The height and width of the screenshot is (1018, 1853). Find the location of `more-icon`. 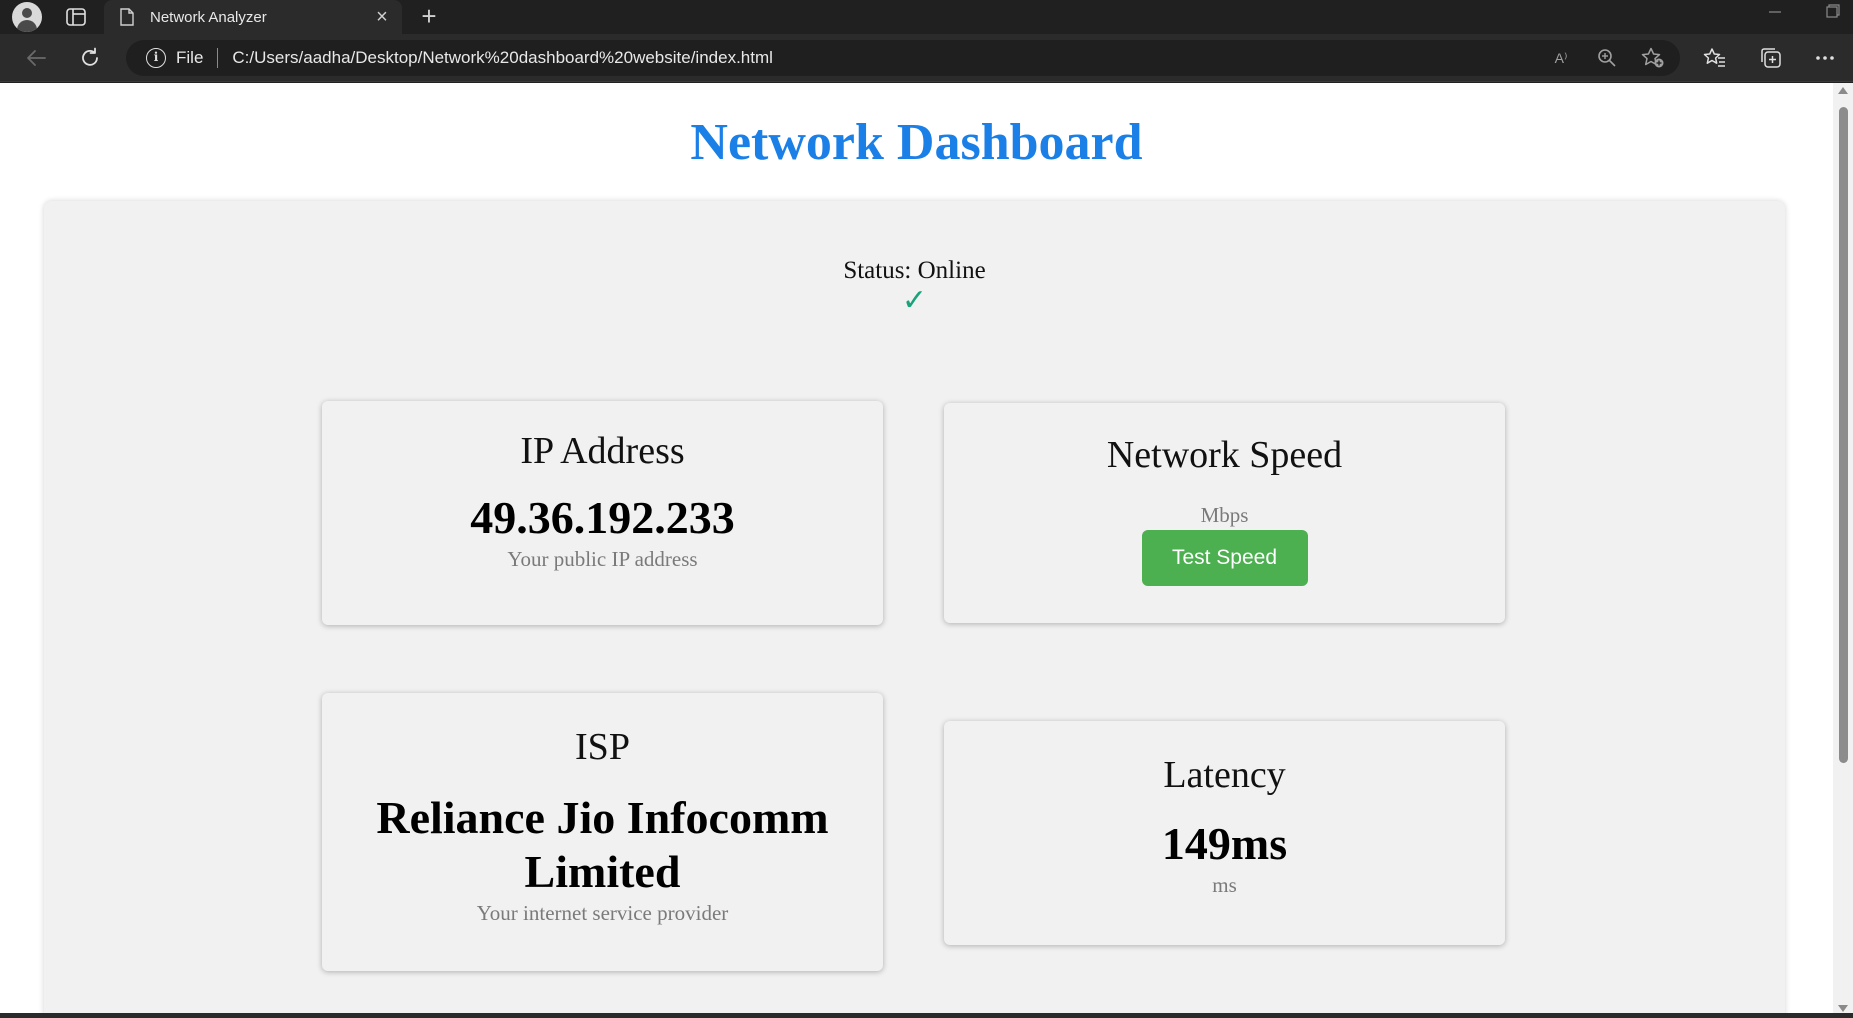

more-icon is located at coordinates (1825, 58).